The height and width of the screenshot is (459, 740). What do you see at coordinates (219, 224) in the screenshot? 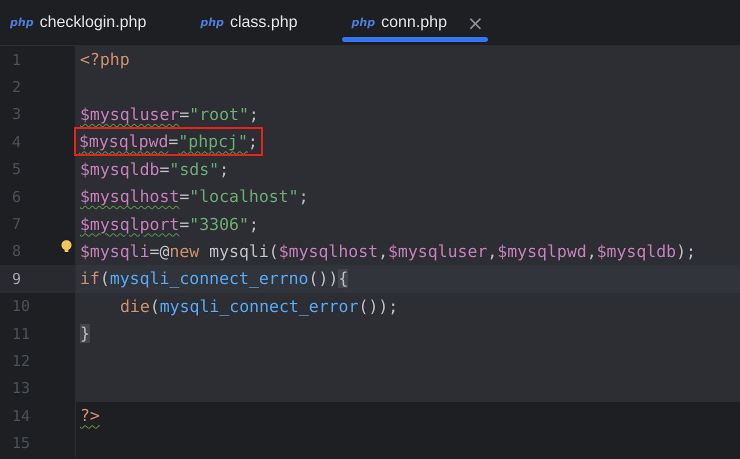
I see `code-token: "3306"` at bounding box center [219, 224].